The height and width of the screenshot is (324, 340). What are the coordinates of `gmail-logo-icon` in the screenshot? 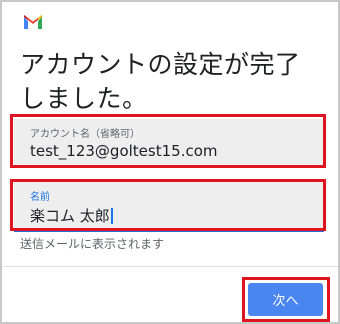 It's located at (33, 22).